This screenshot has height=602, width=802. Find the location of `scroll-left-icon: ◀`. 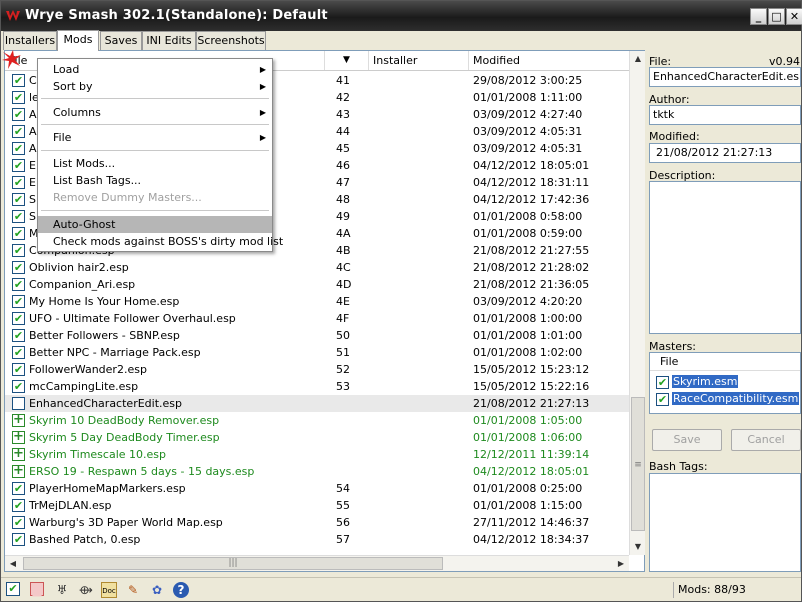

scroll-left-icon: ◀ is located at coordinates (13, 564).